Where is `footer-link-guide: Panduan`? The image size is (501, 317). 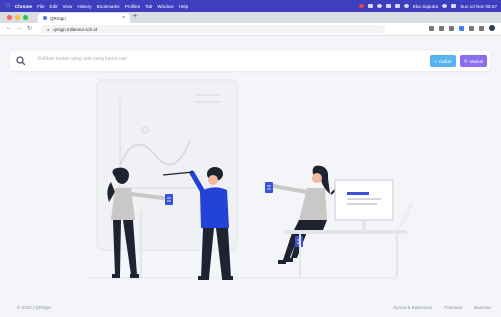
footer-link-guide: Panduan is located at coordinates (453, 307).